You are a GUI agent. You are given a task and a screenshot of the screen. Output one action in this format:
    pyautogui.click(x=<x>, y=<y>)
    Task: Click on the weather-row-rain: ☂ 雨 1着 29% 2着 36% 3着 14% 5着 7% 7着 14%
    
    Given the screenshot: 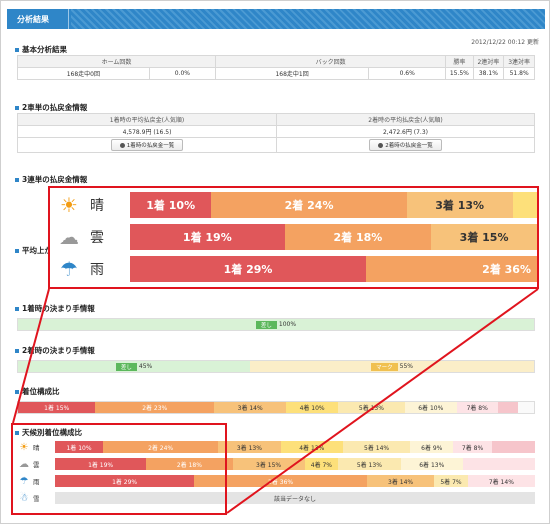 What is the action you would take?
    pyautogui.click(x=276, y=481)
    